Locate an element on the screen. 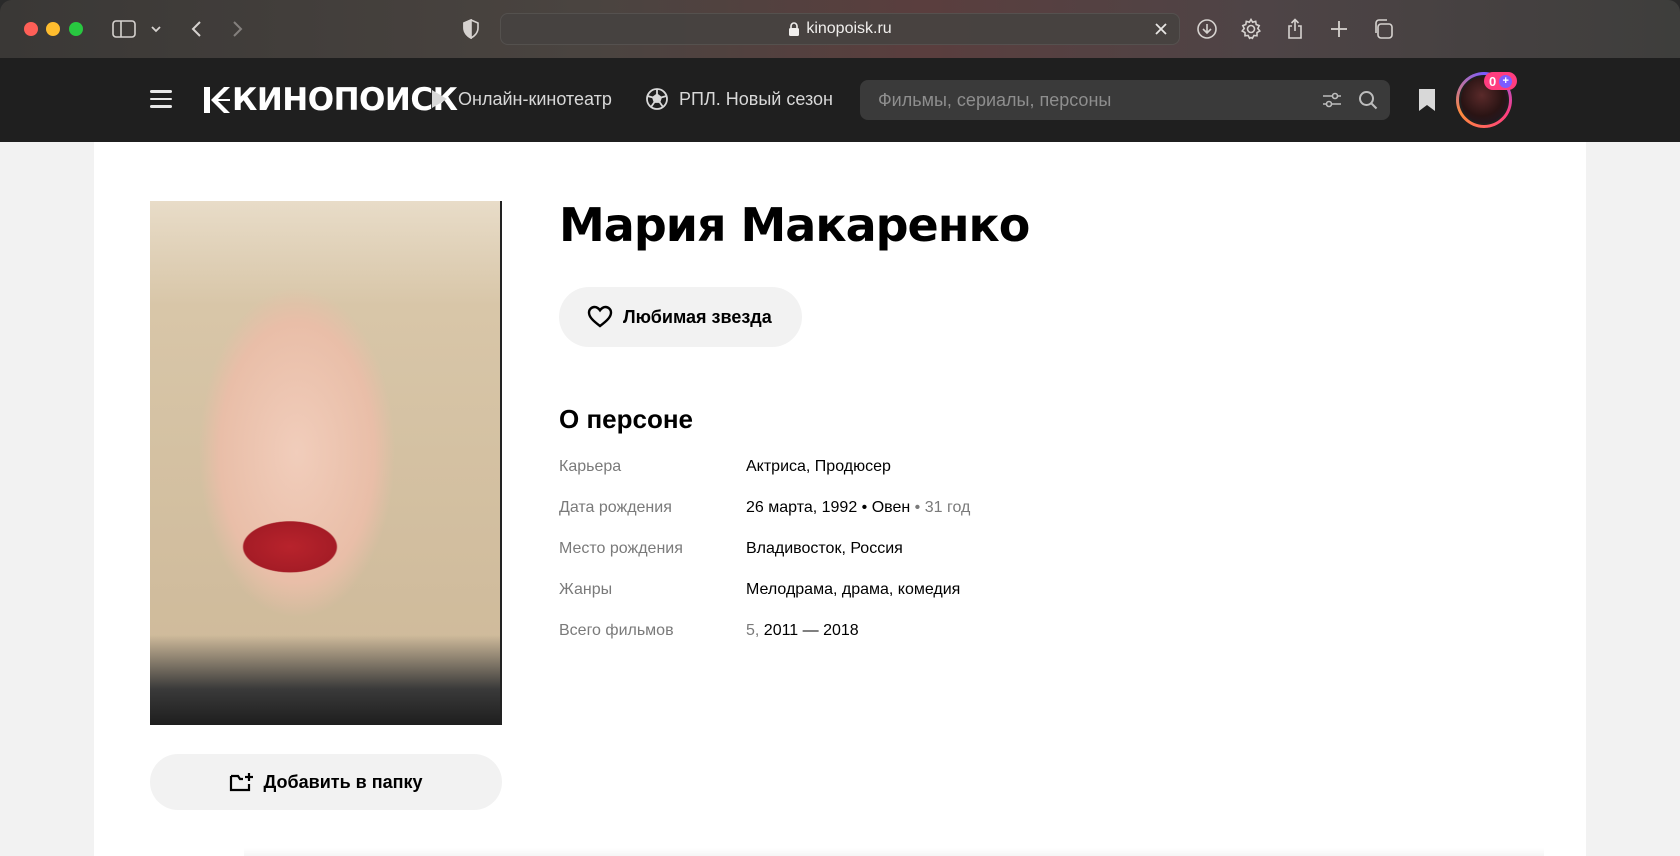  info-value: 26 марта, 1992 • Овен • 31 год is located at coordinates (858, 511).